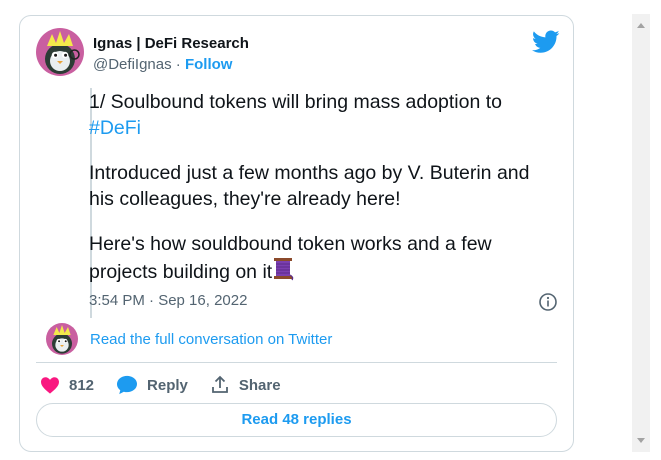 The width and height of the screenshot is (661, 460). I want to click on thread-spool-emoji, so click(283, 269).